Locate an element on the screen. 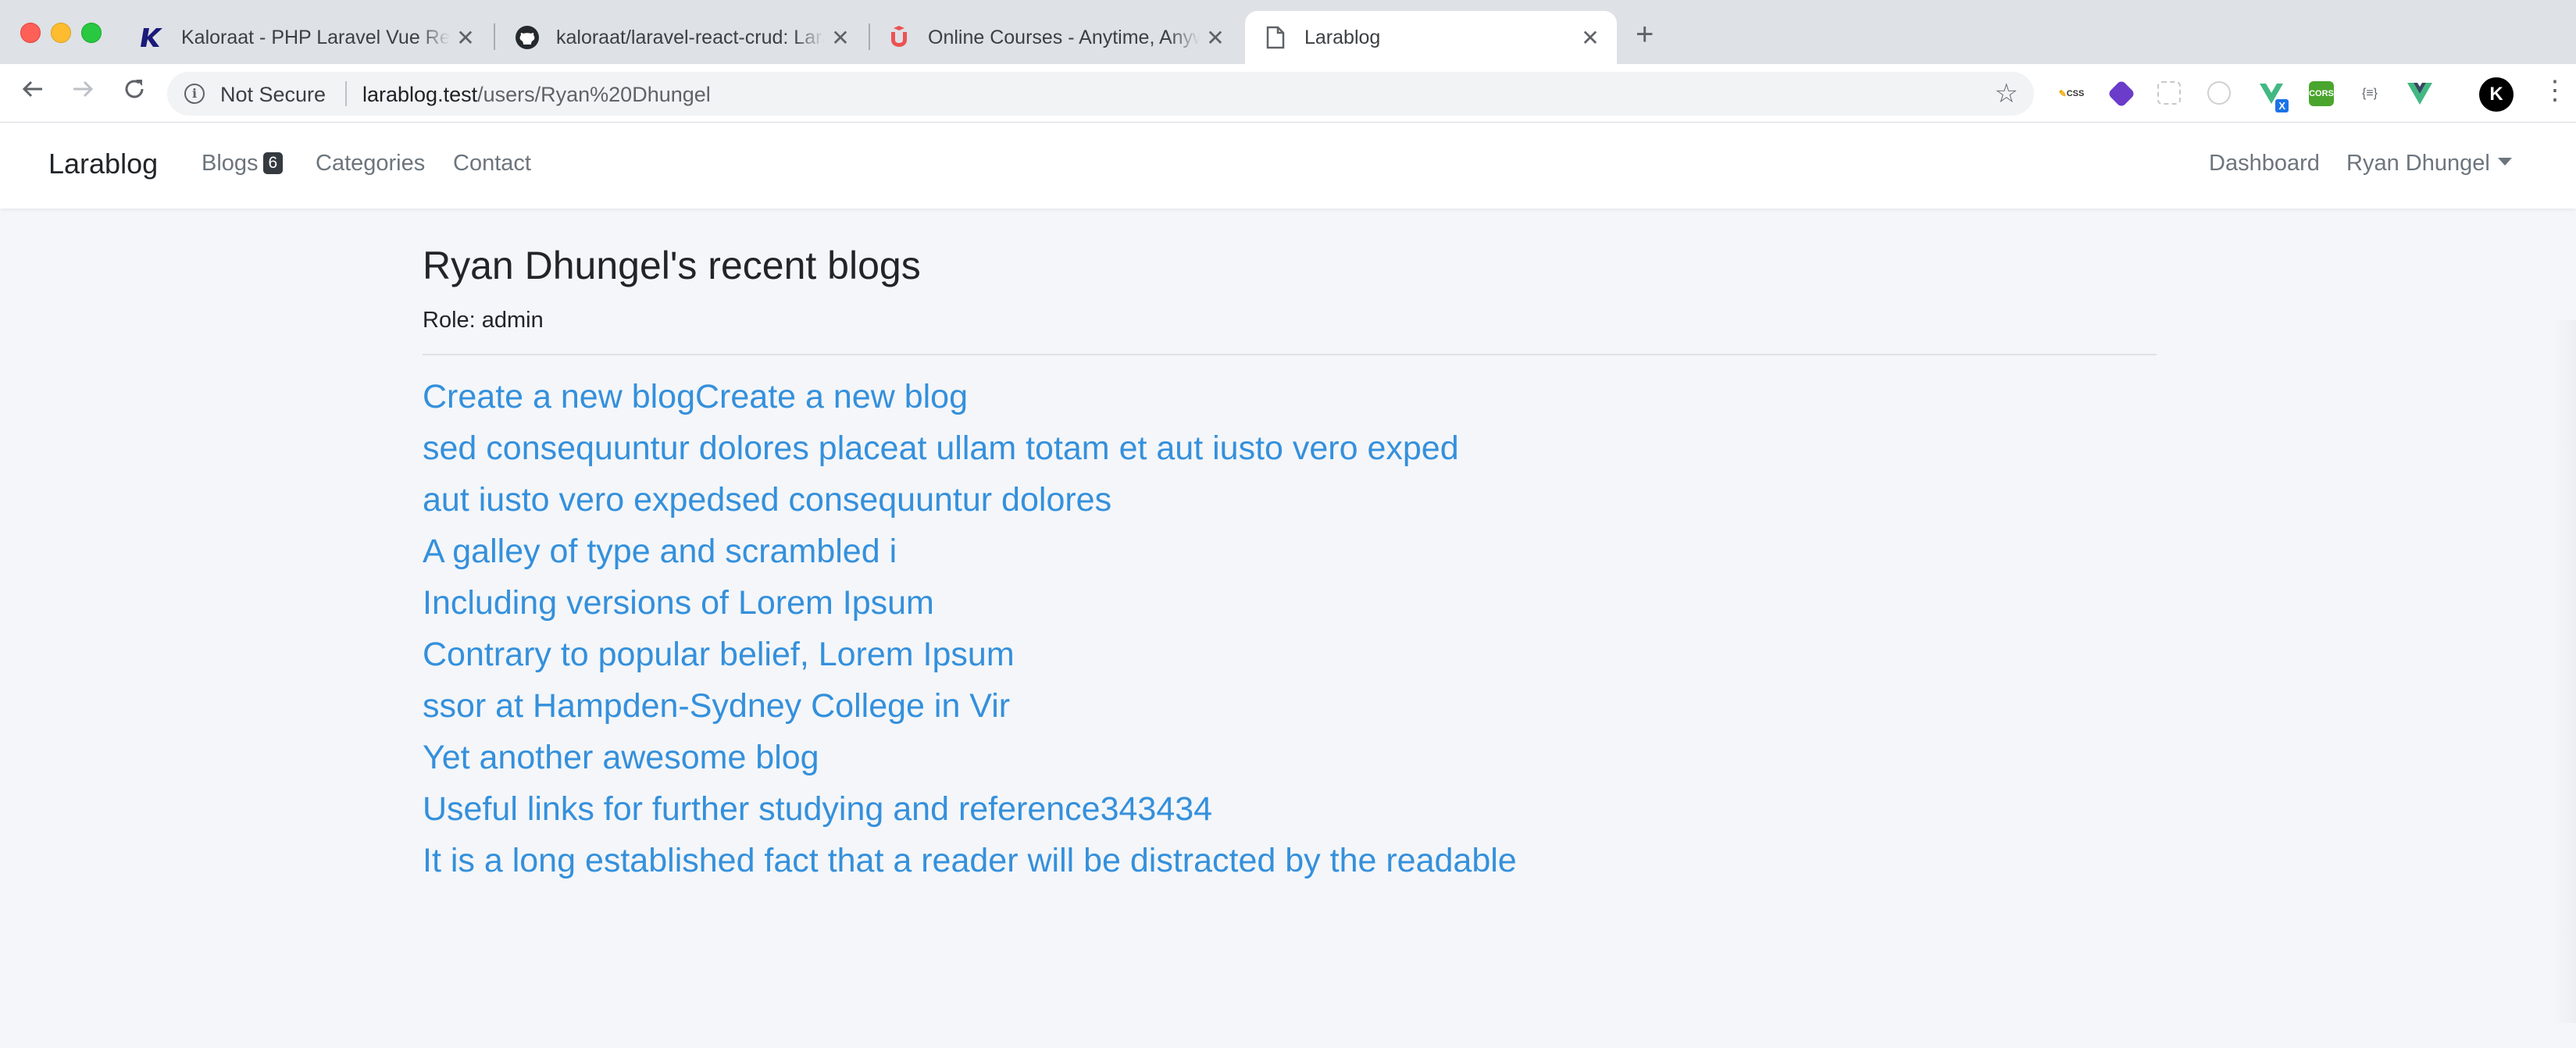 The height and width of the screenshot is (1048, 2576). blog-link: A galley of type and scrambled i is located at coordinates (1290, 551).